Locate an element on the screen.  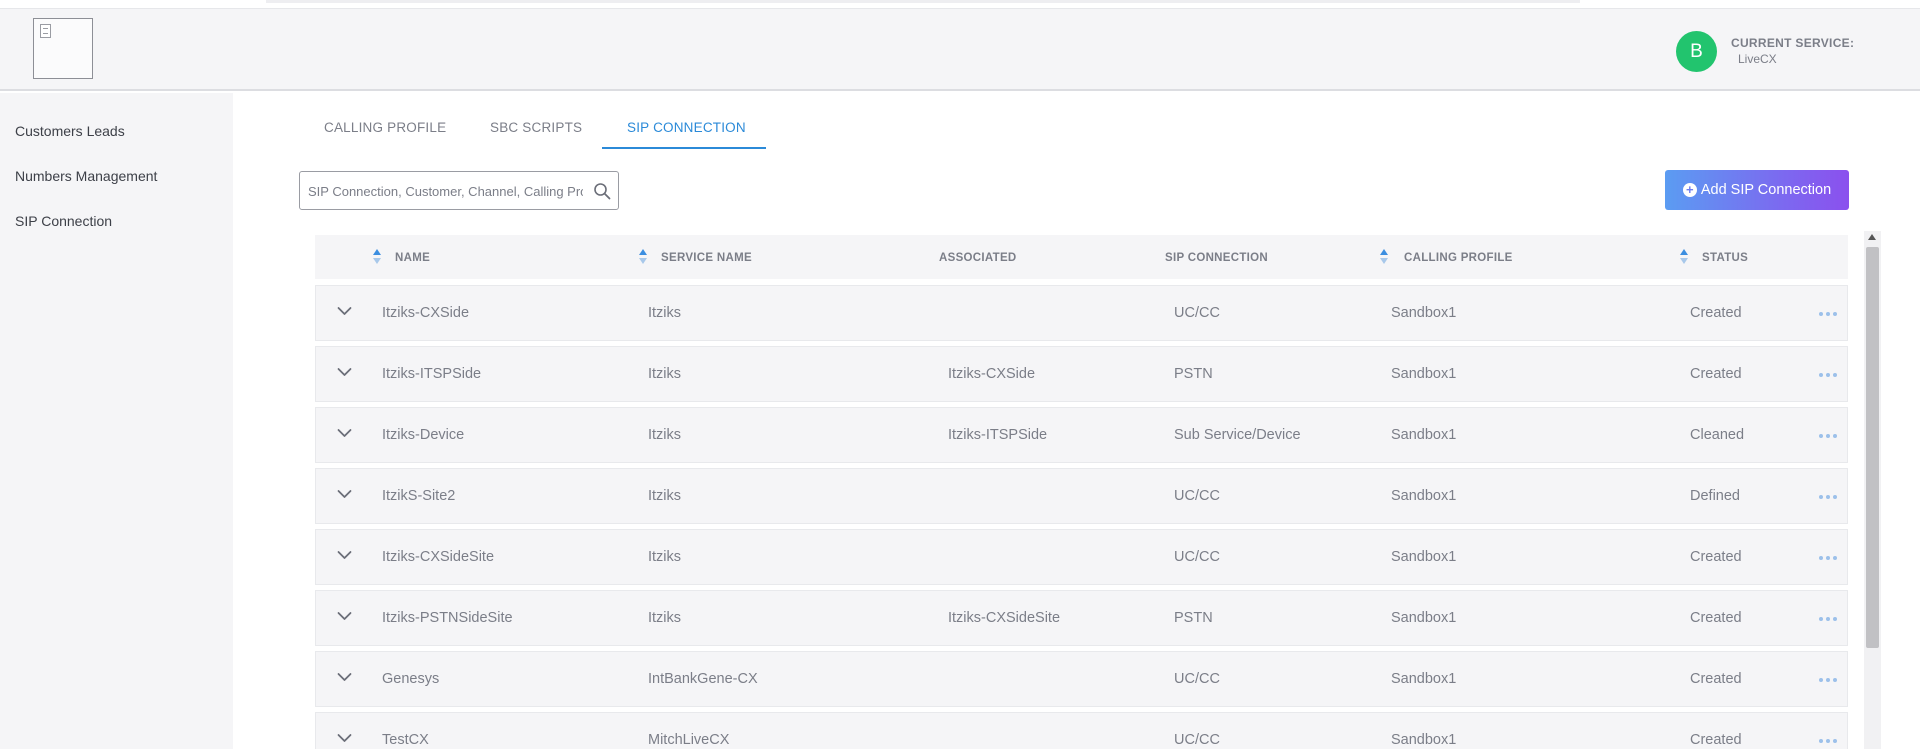
cell-status: Defined is located at coordinates (1715, 496).